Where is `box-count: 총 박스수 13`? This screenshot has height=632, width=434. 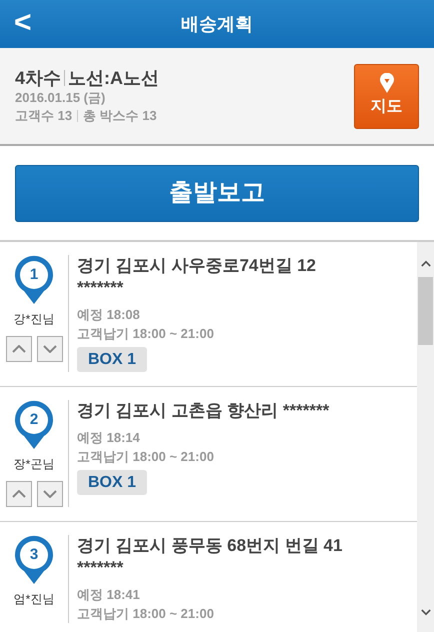 box-count: 총 박스수 13 is located at coordinates (120, 116).